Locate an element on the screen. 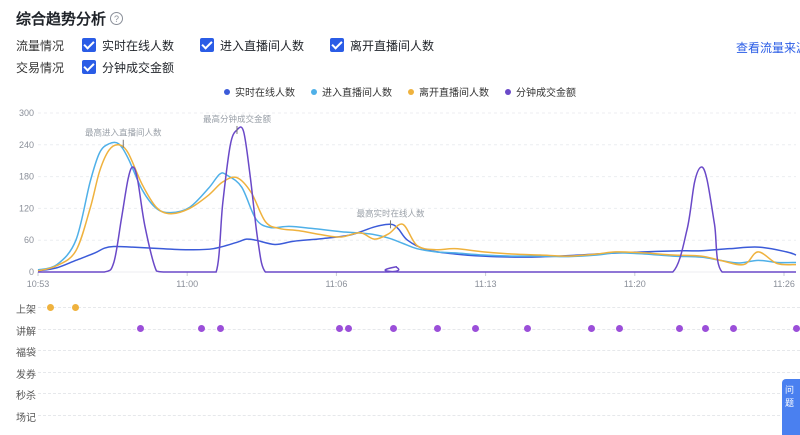  track-label: 上架 is located at coordinates (26, 308).